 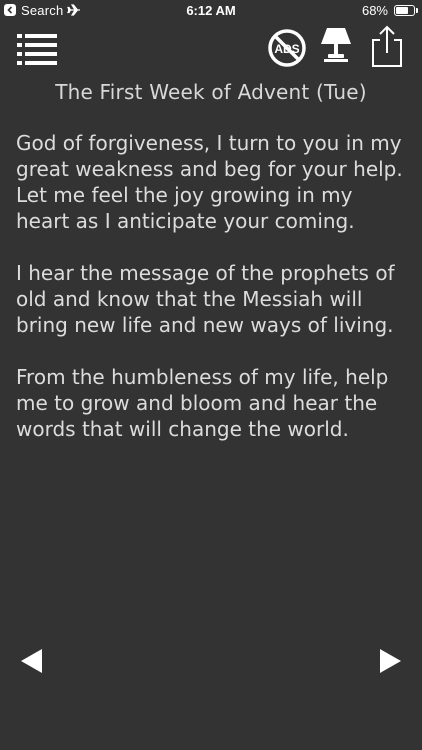 I want to click on status-time: 6:12 AM, so click(x=211, y=10).